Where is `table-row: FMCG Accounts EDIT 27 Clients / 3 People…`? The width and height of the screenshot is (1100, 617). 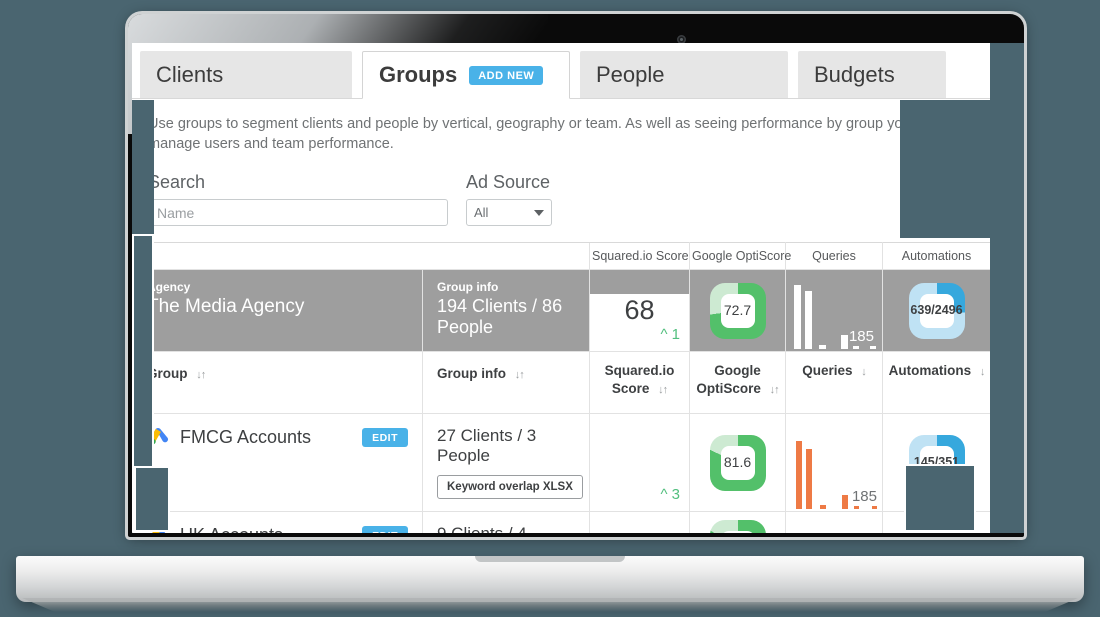
table-row: FMCG Accounts EDIT 27 Clients / 3 People… is located at coordinates (561, 463).